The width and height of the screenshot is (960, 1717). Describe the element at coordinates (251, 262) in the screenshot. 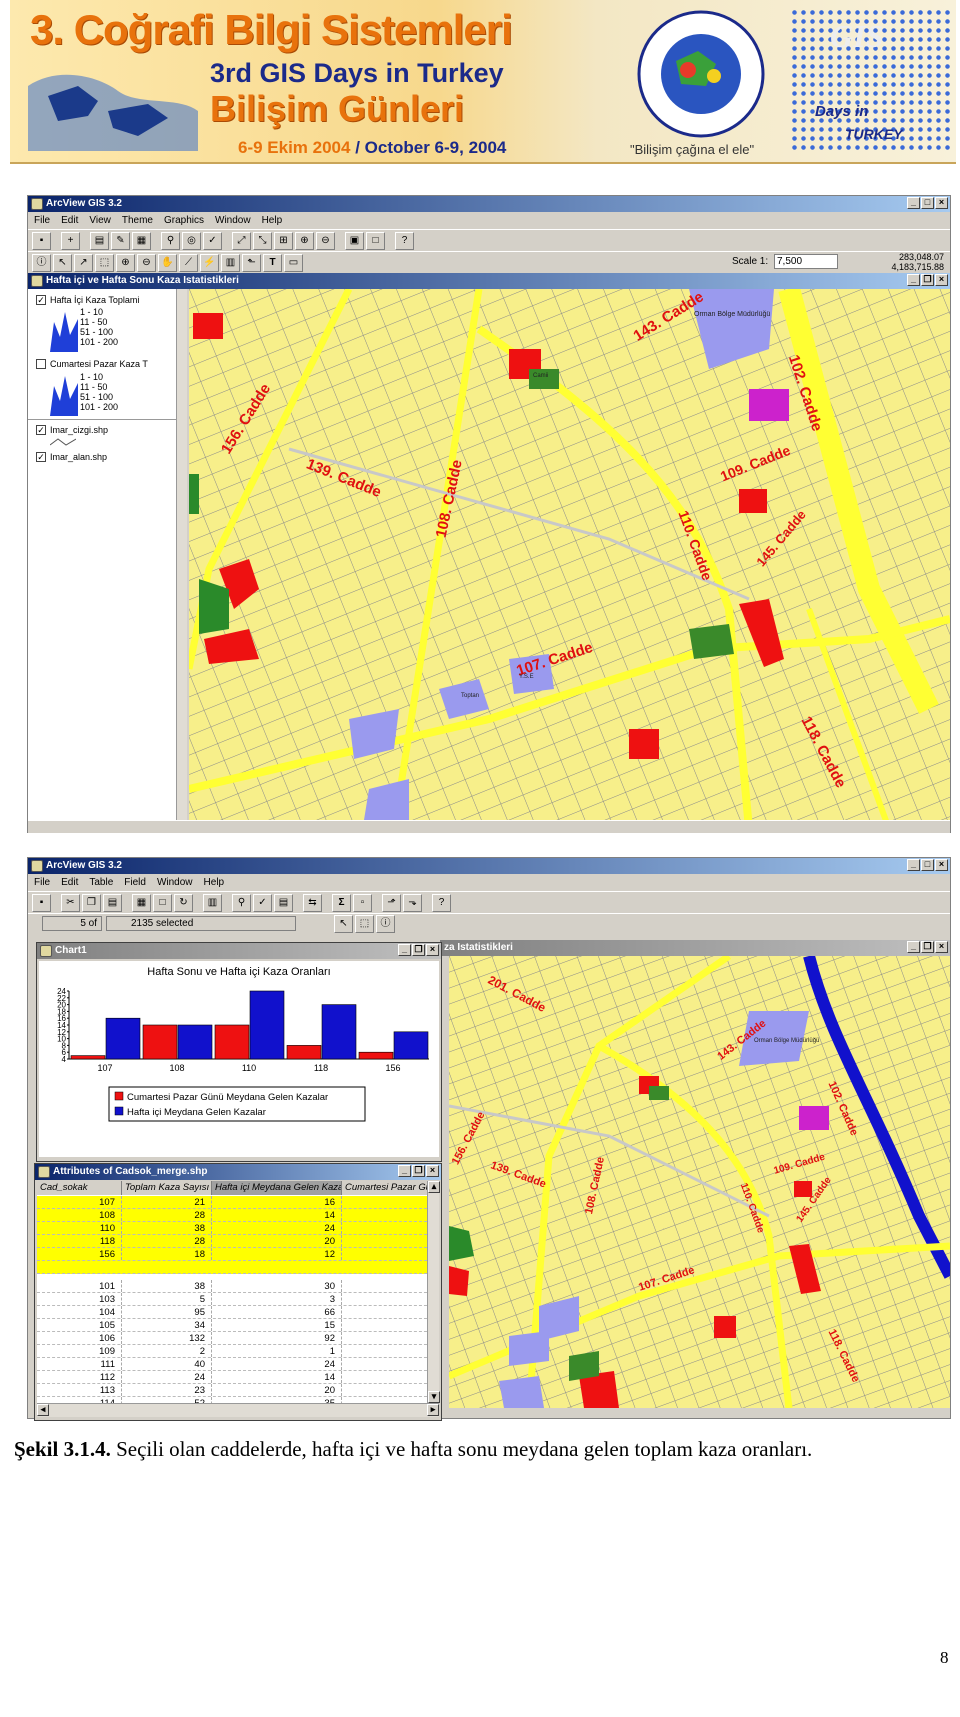

I see `label-icon: ⬑` at that location.